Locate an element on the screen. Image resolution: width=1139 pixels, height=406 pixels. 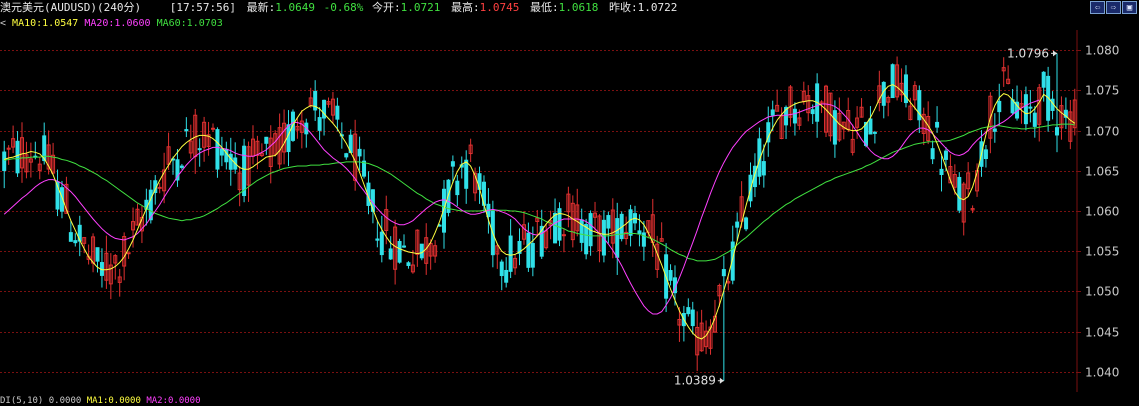
y-tick-label: 1.065 is located at coordinates (1102, 172).